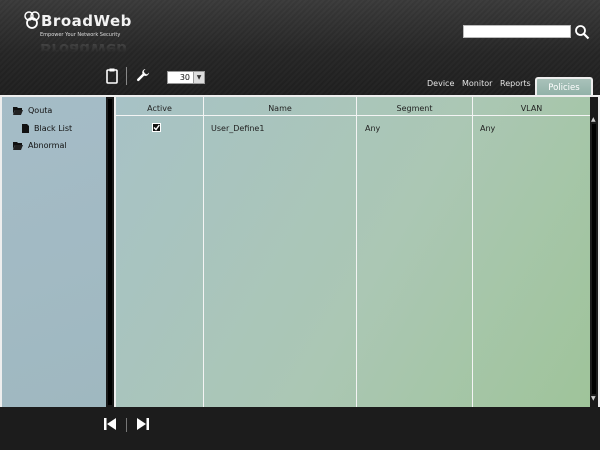 Image resolution: width=600 pixels, height=450 pixels. Describe the element at coordinates (487, 128) in the screenshot. I see `cell-vlan: Any` at that location.